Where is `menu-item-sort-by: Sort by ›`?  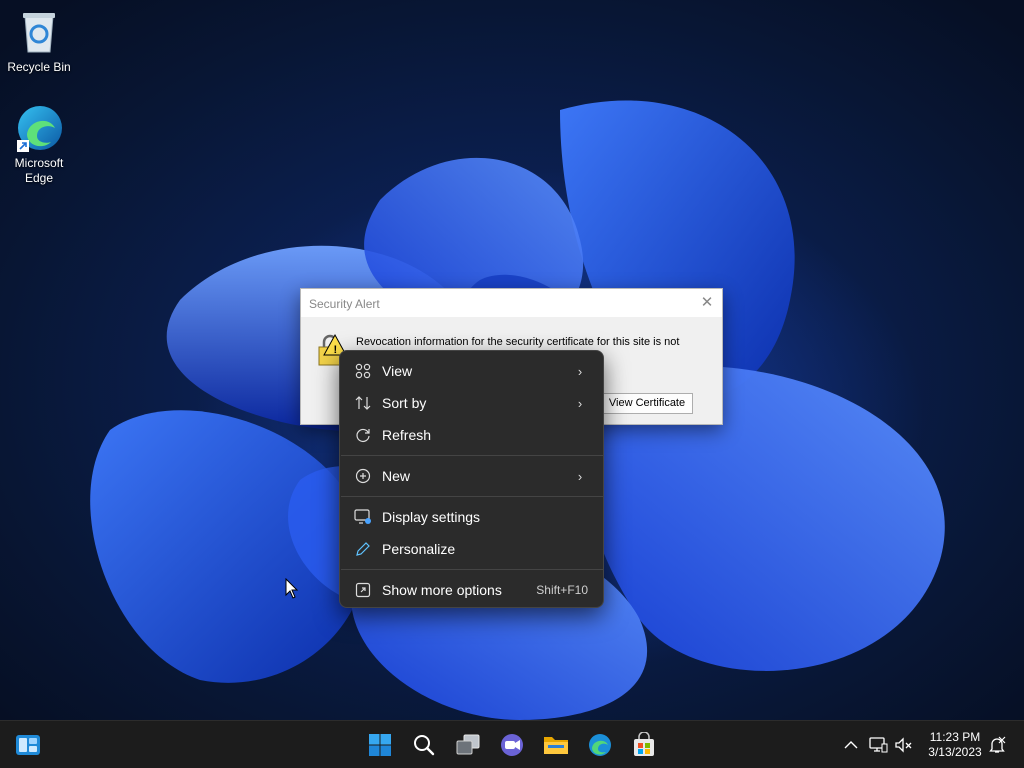 menu-item-sort-by: Sort by › is located at coordinates (472, 403).